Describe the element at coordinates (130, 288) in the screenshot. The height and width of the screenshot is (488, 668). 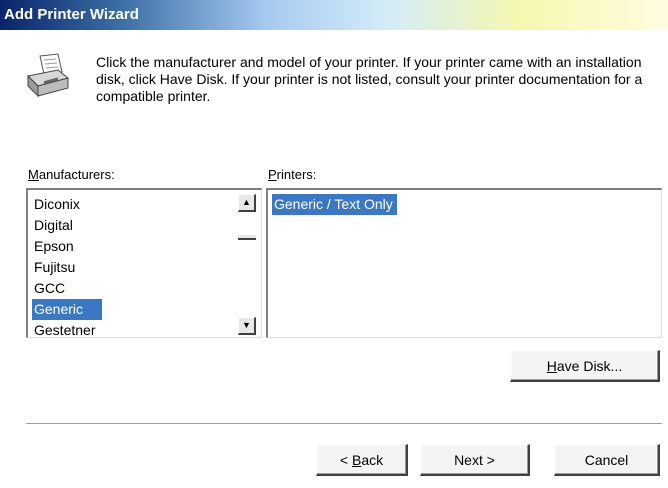
I see `list-item: GCC` at that location.